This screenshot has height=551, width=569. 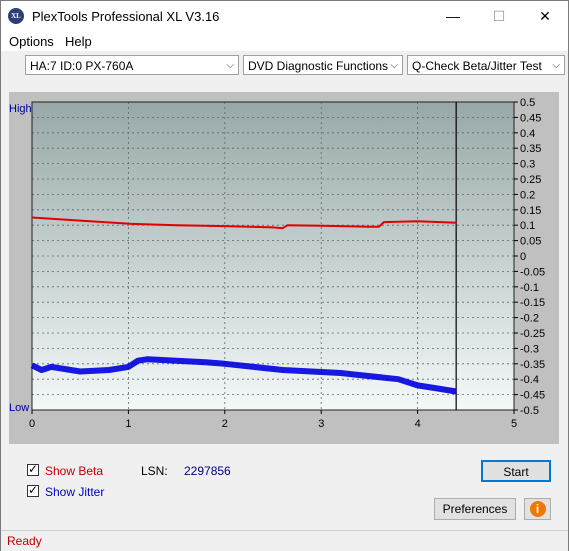 What do you see at coordinates (284, 16) in the screenshot?
I see `title-bar: XL PlexTools Professional XL V3.16 — ☐ ✕` at bounding box center [284, 16].